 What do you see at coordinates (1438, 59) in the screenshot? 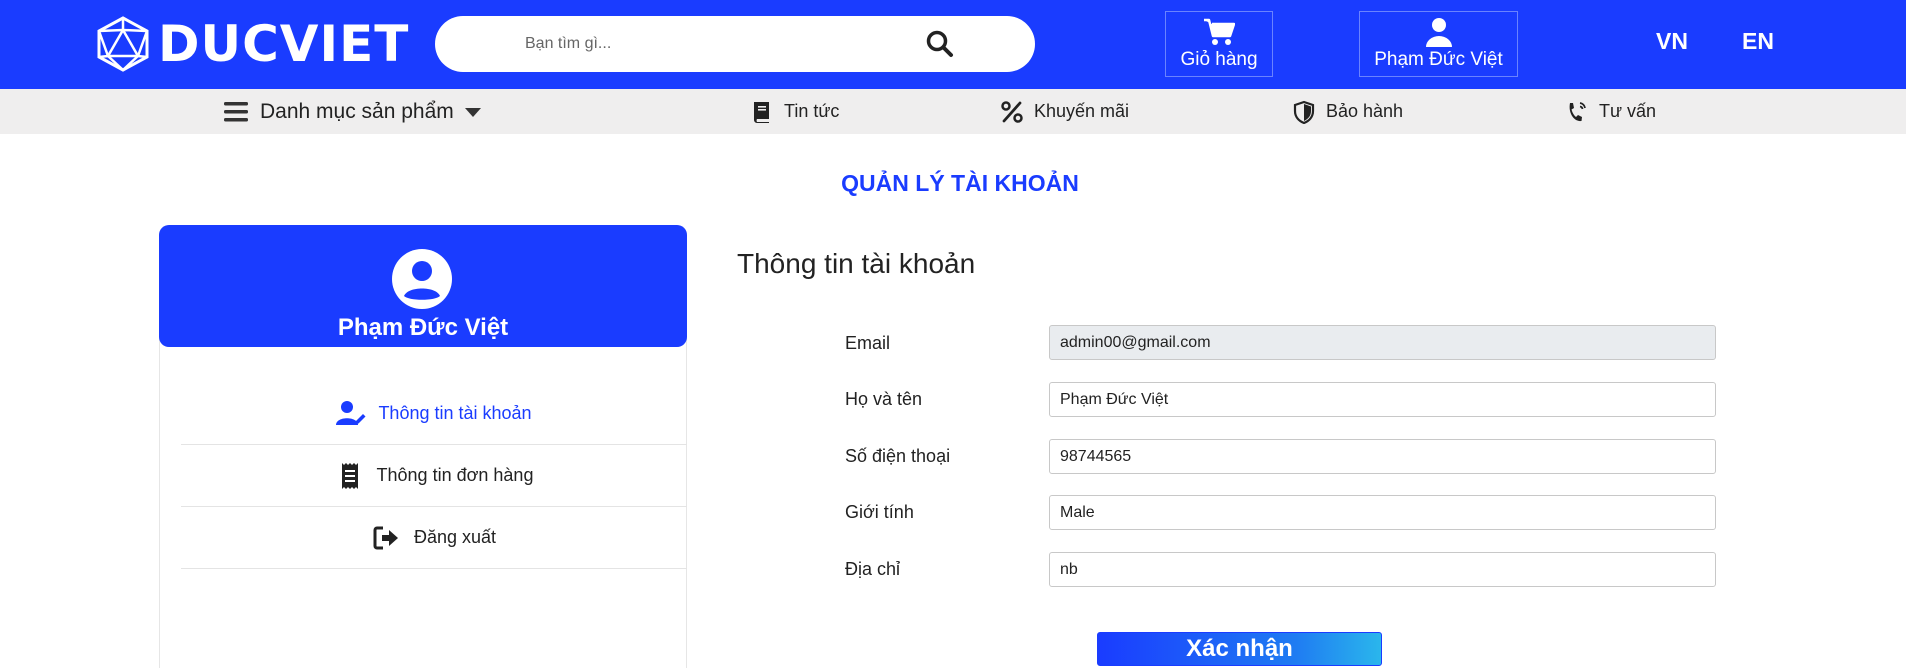
I see `account-label: Phạm Đức Việt` at bounding box center [1438, 59].